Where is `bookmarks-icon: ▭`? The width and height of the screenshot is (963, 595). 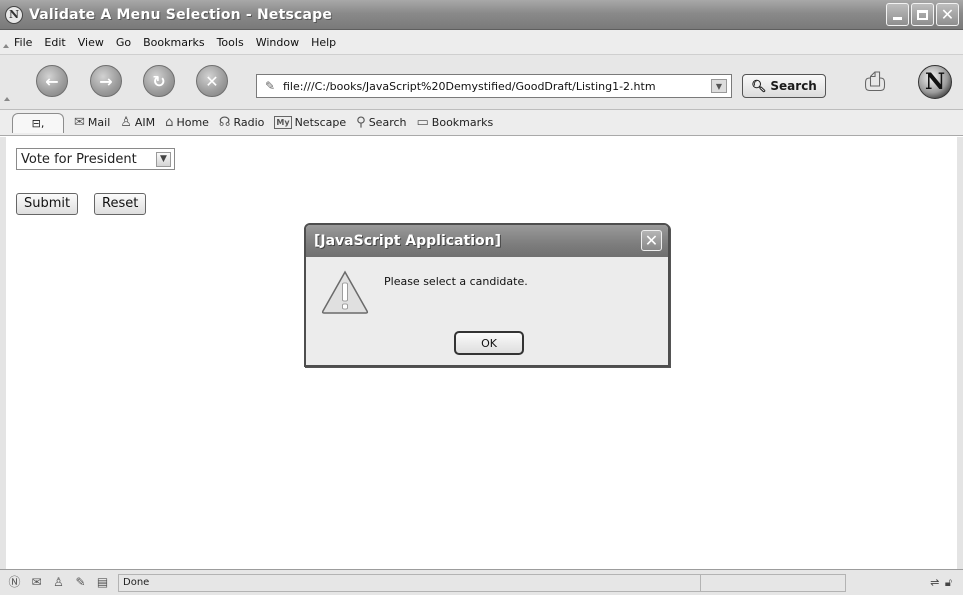 bookmarks-icon: ▭ is located at coordinates (422, 122).